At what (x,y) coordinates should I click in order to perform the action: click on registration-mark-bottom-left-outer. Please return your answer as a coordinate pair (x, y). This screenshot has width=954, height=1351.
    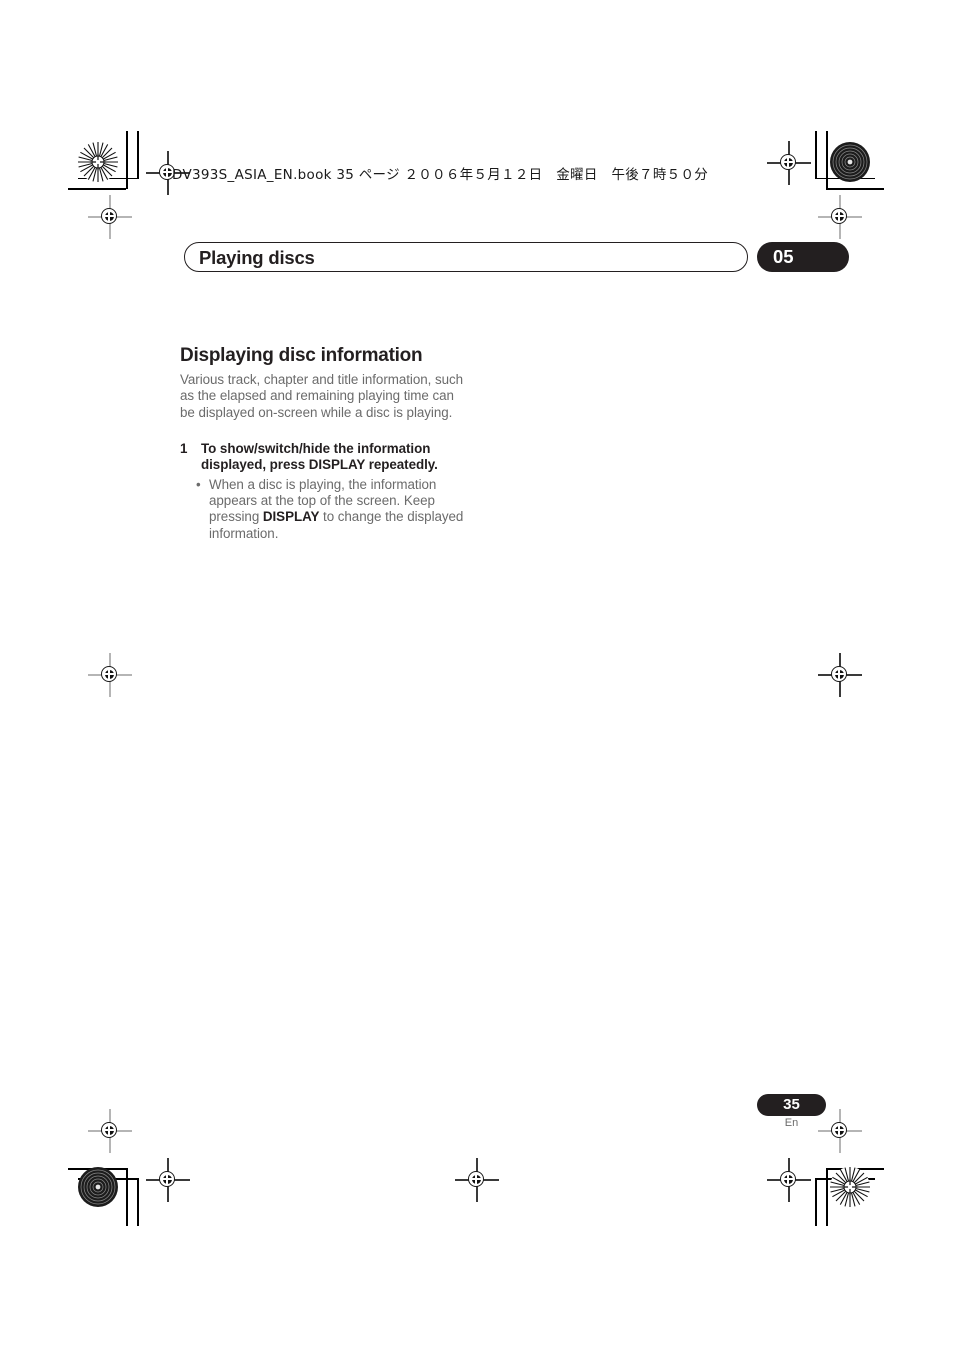
    Looking at the image, I should click on (110, 1131).